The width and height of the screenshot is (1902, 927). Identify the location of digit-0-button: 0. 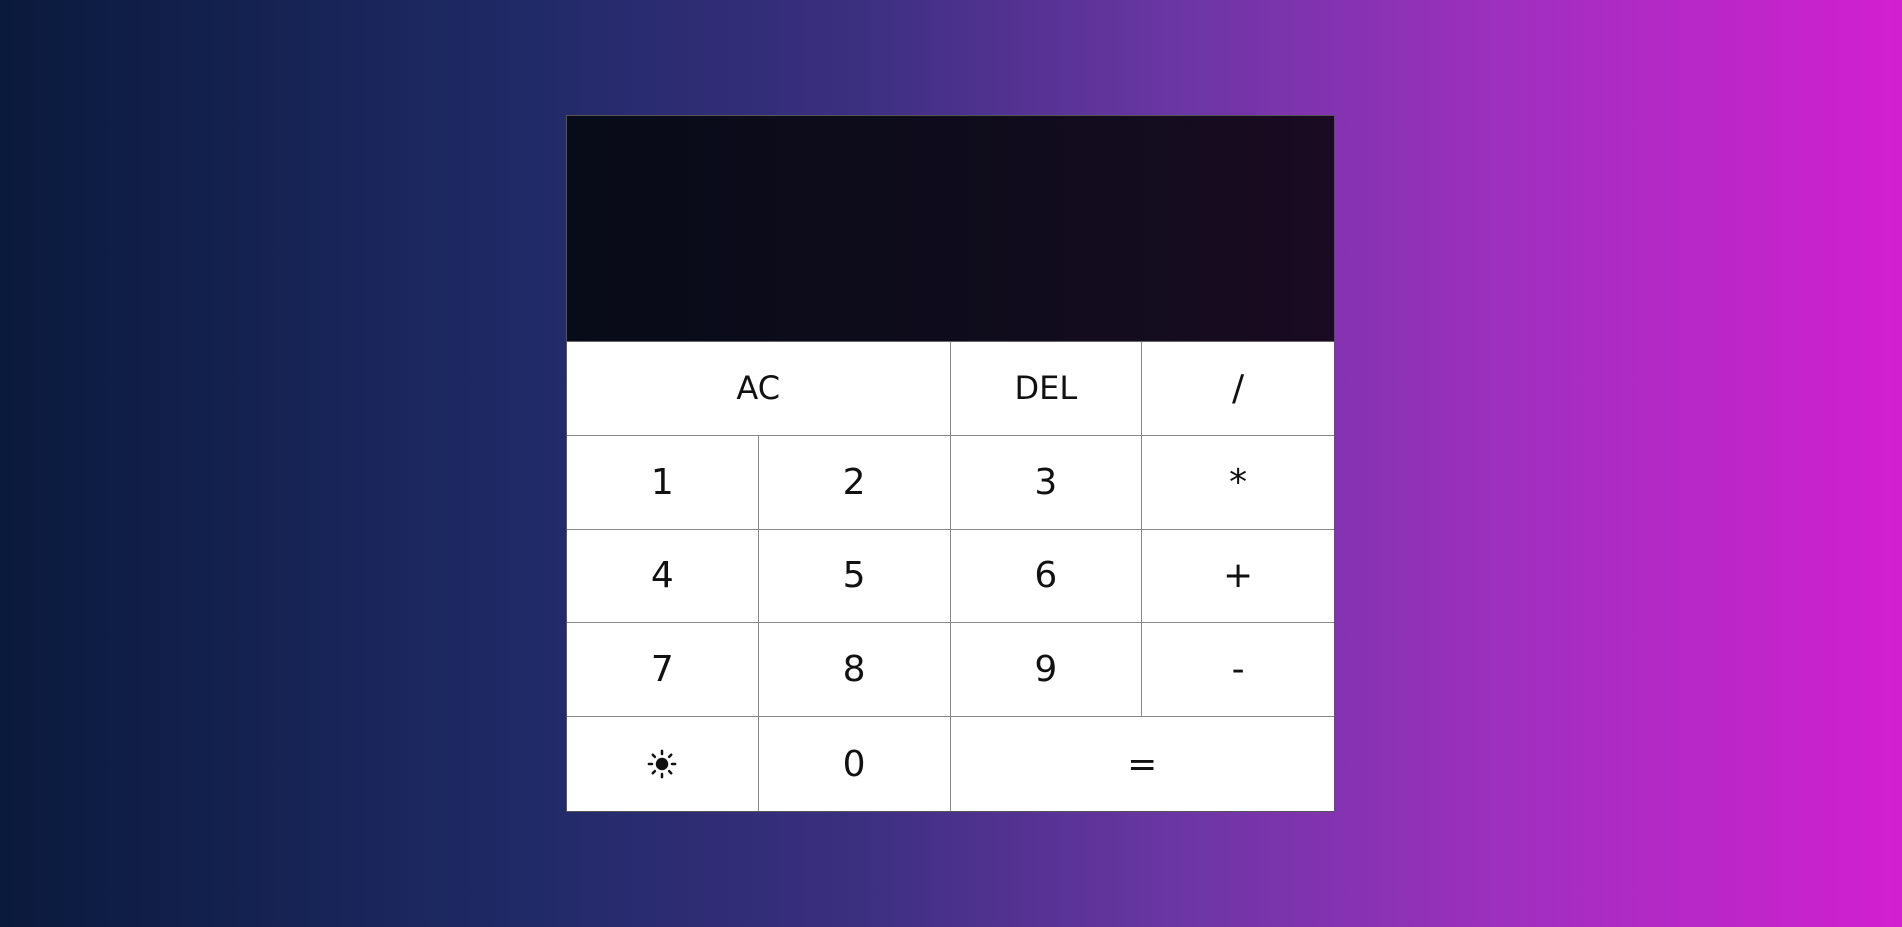
(854, 764).